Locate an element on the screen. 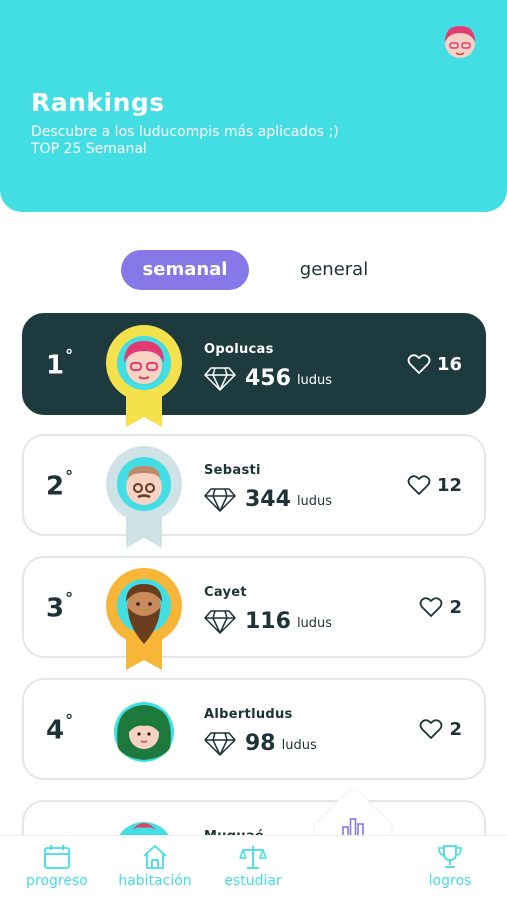  nav-study: estudiar is located at coordinates (253, 866).